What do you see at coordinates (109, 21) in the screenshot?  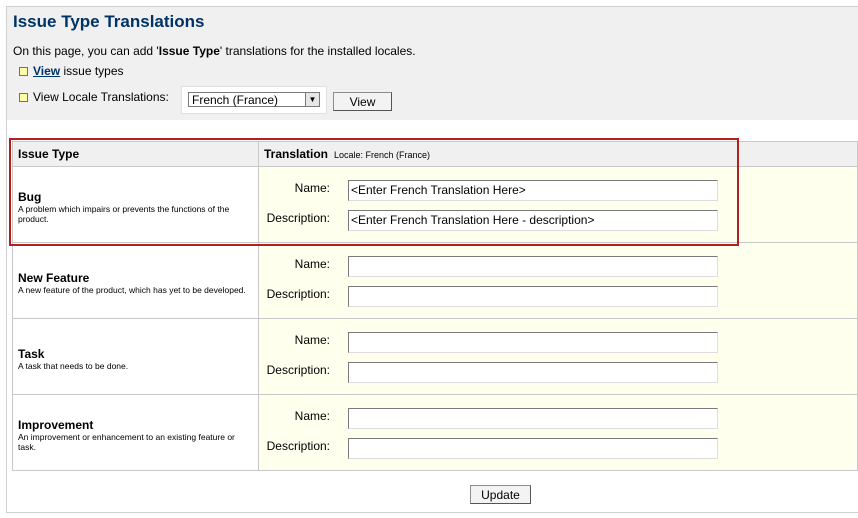 I see `page-title: Issue Type Translations` at bounding box center [109, 21].